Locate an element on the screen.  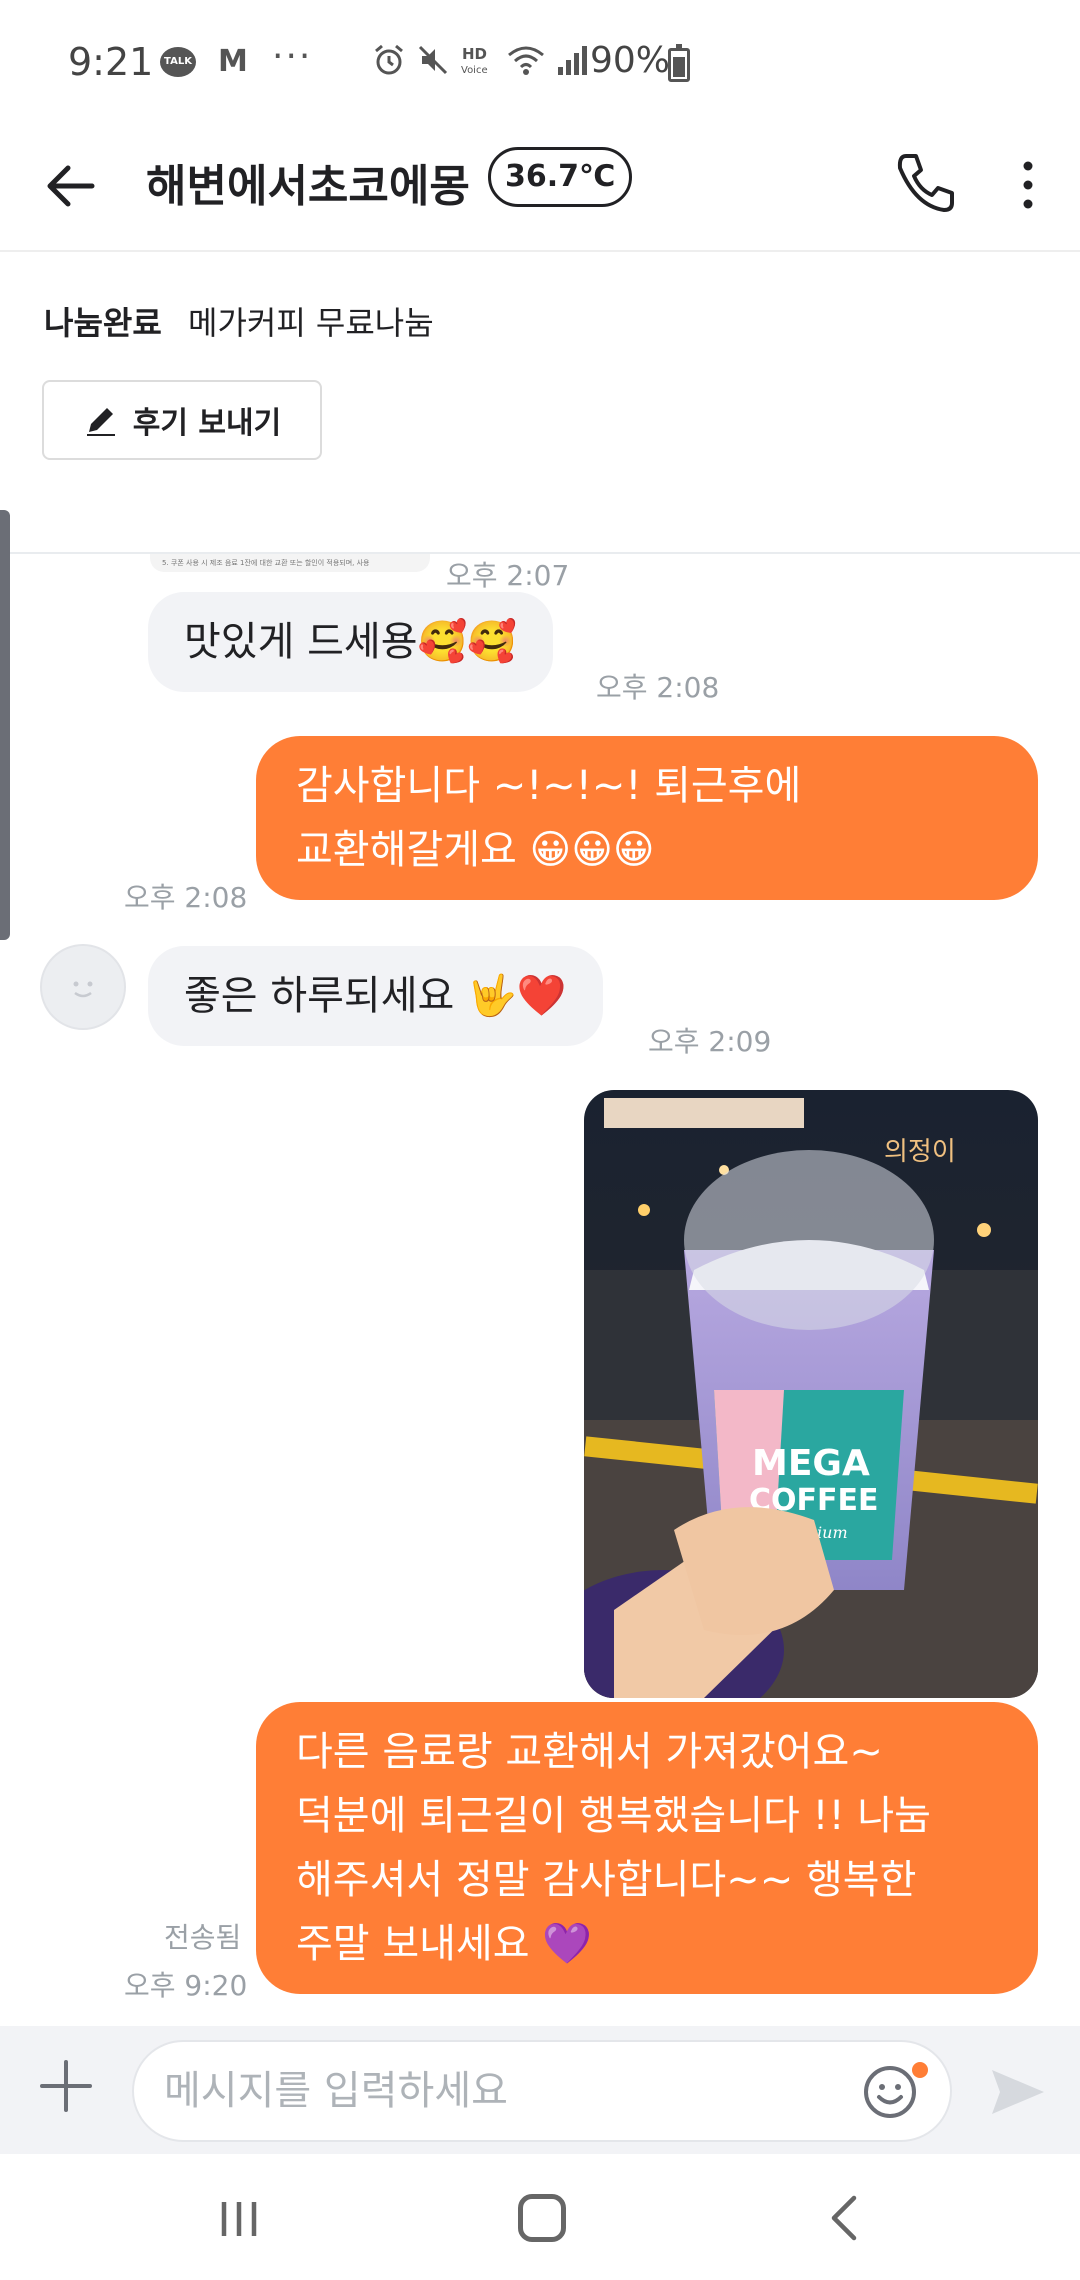
cup-brand-text: MEGA is located at coordinates (811, 1463).